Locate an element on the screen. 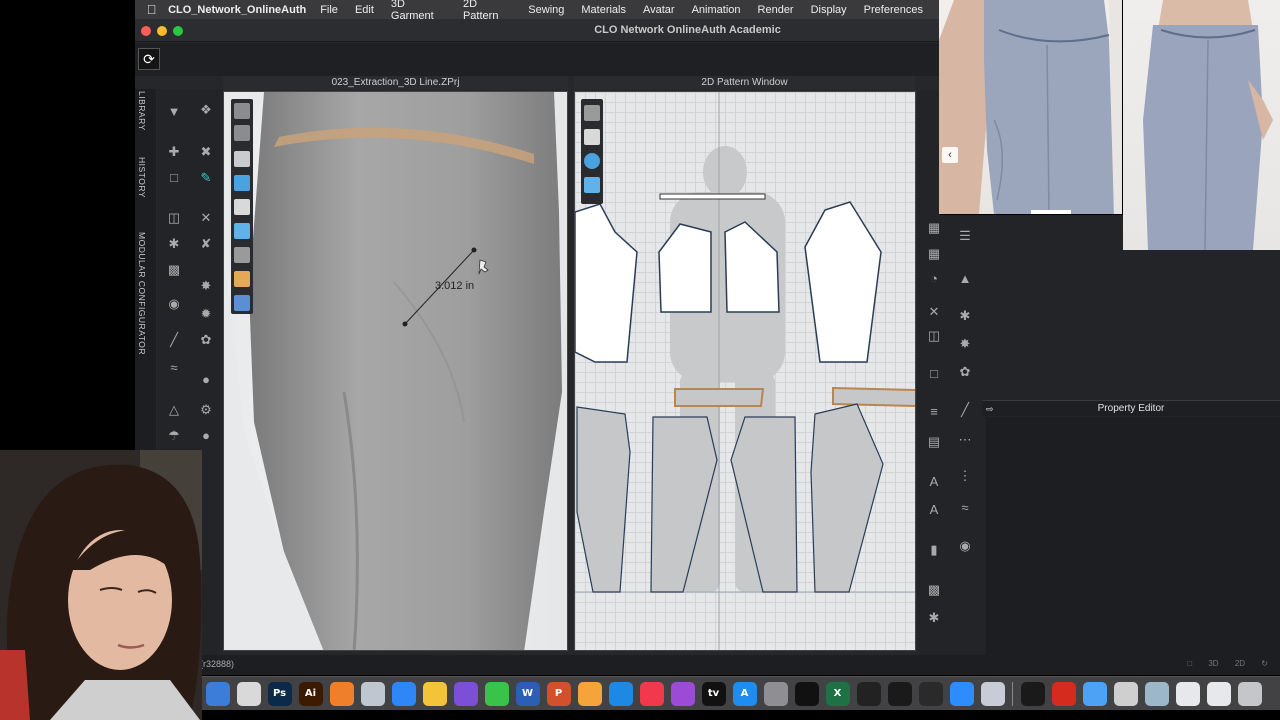 This screenshot has width=1280, height=720. topstitch-icon: ✹ is located at coordinates (206, 314).